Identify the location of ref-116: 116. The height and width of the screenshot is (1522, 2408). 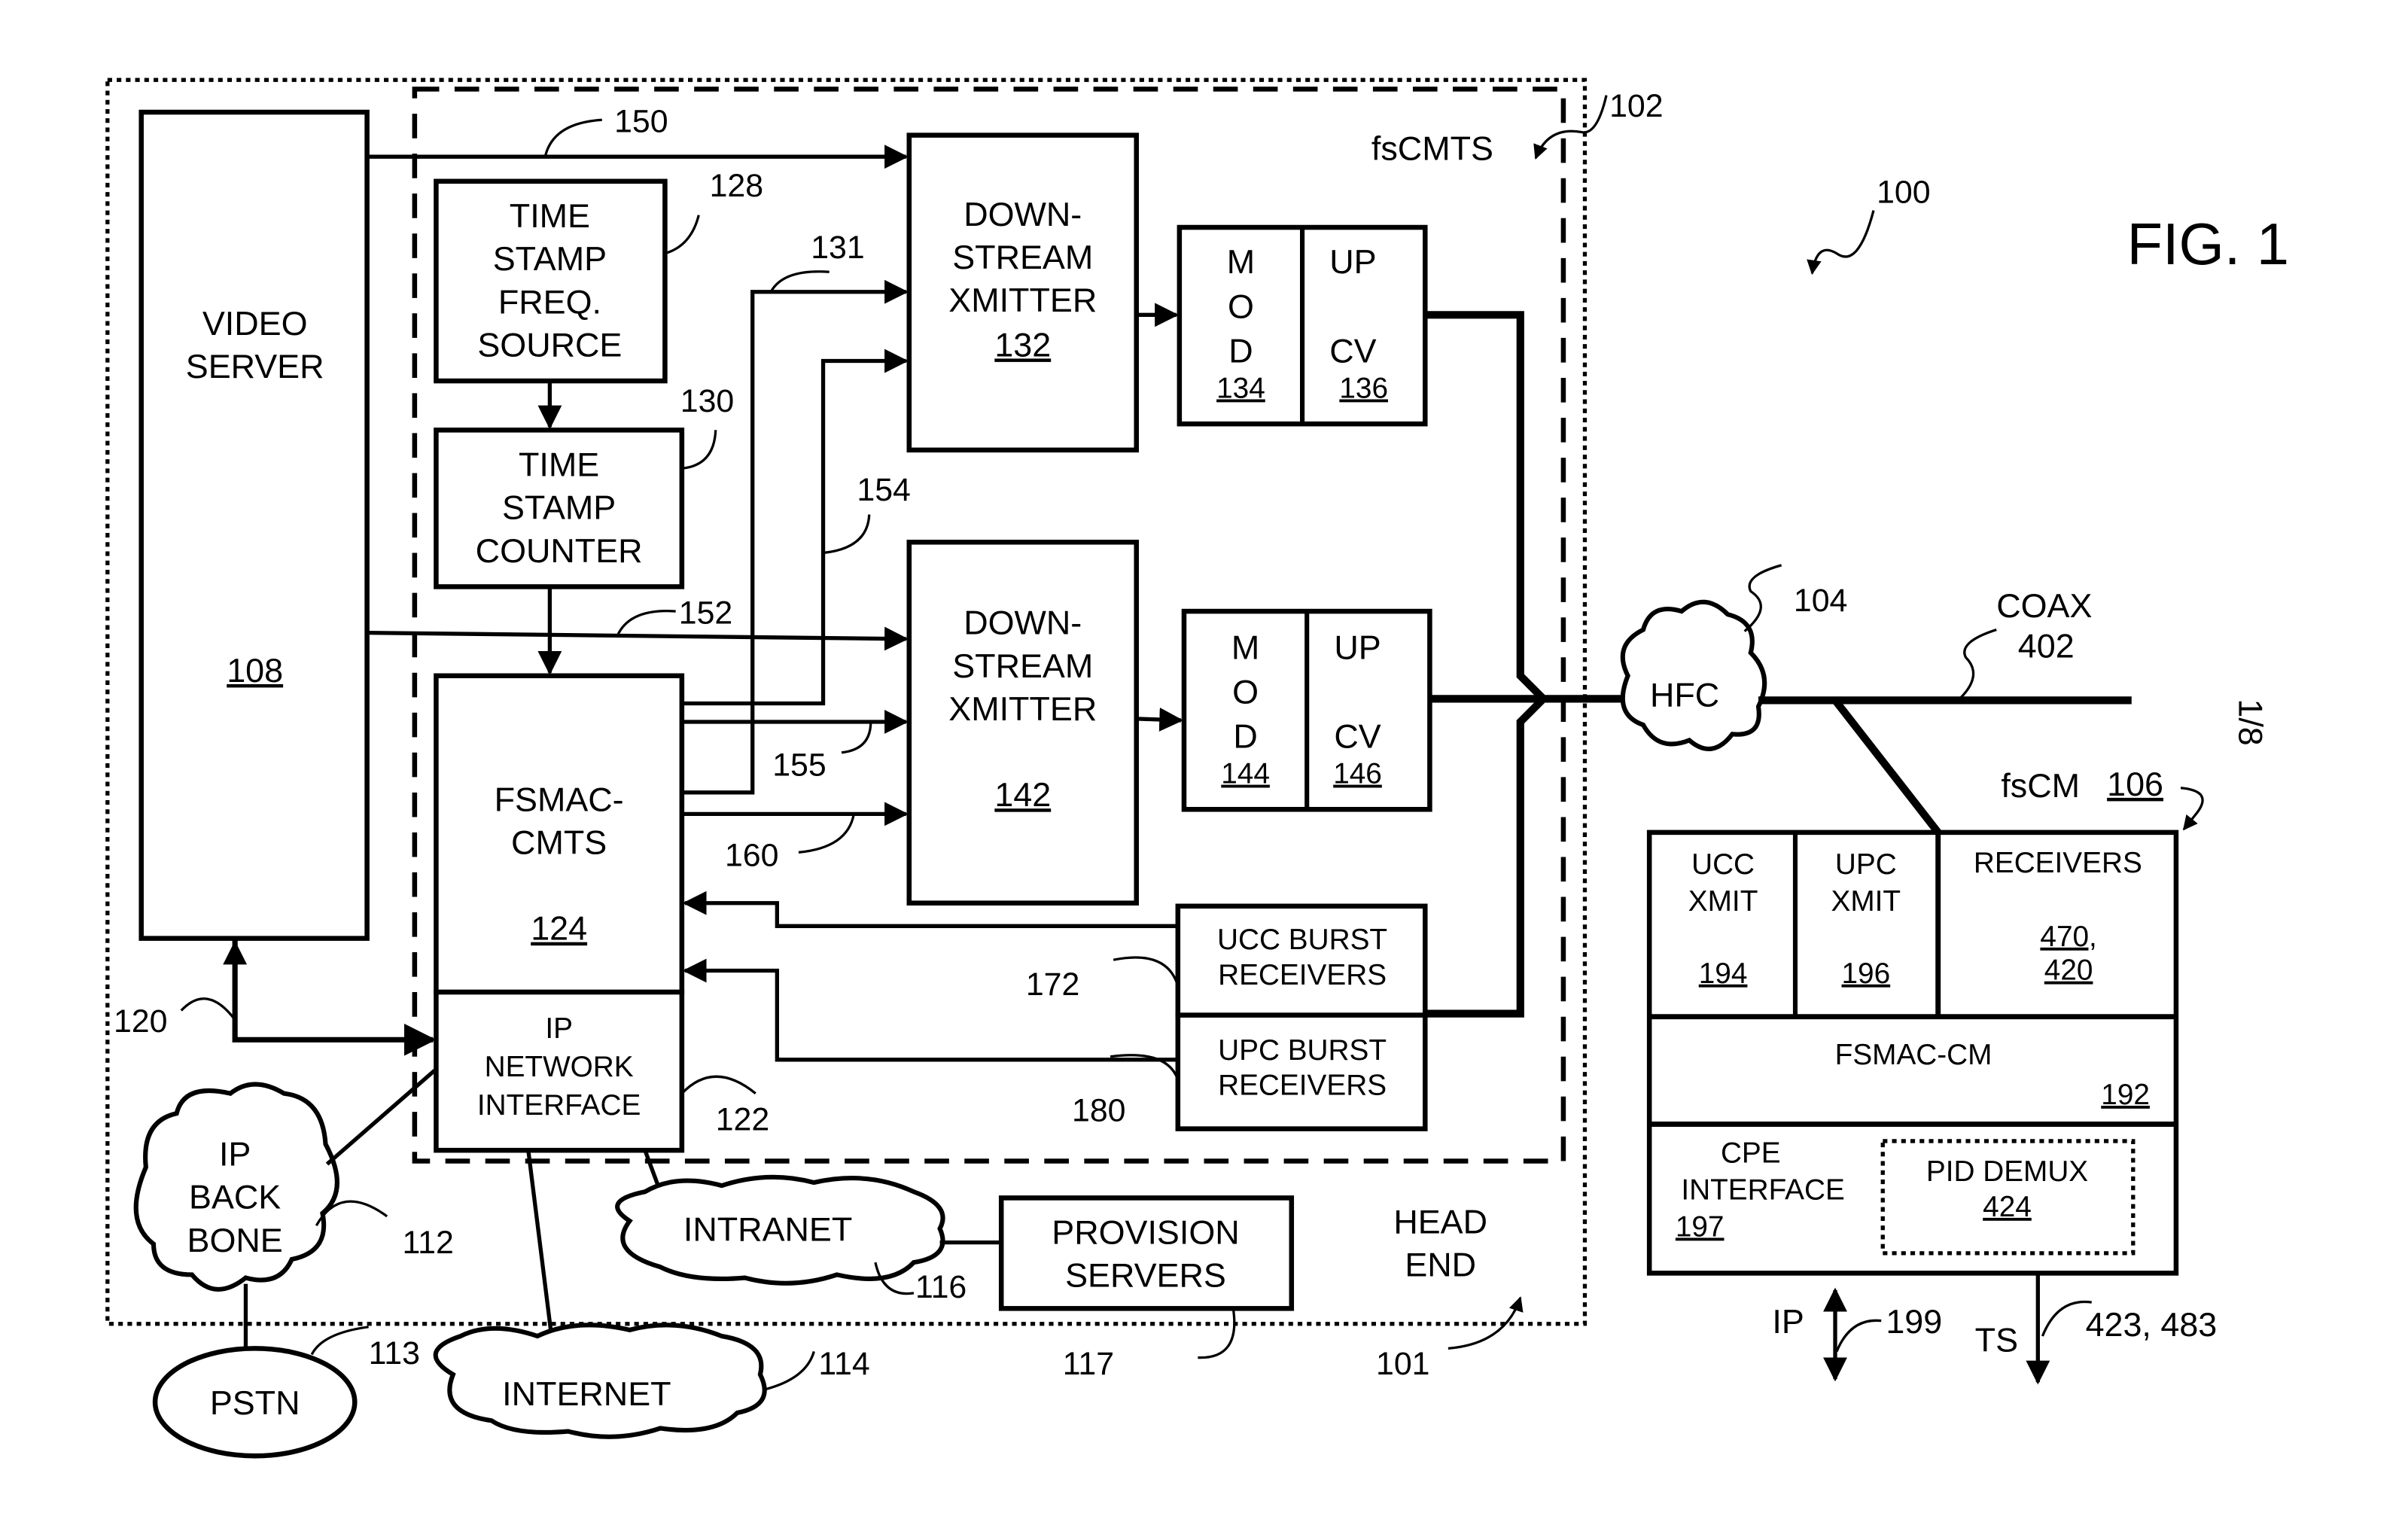
(941, 1287).